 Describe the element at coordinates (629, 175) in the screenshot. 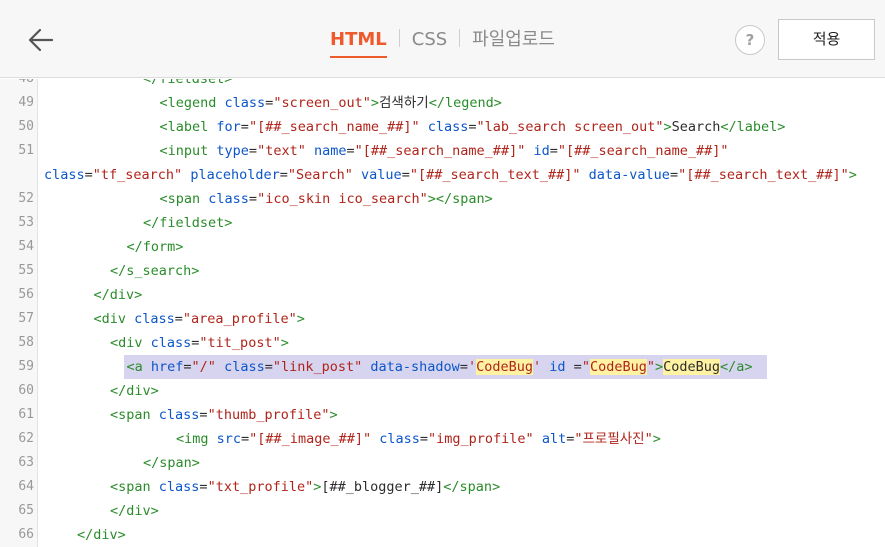

I see `code-token: data-value` at that location.